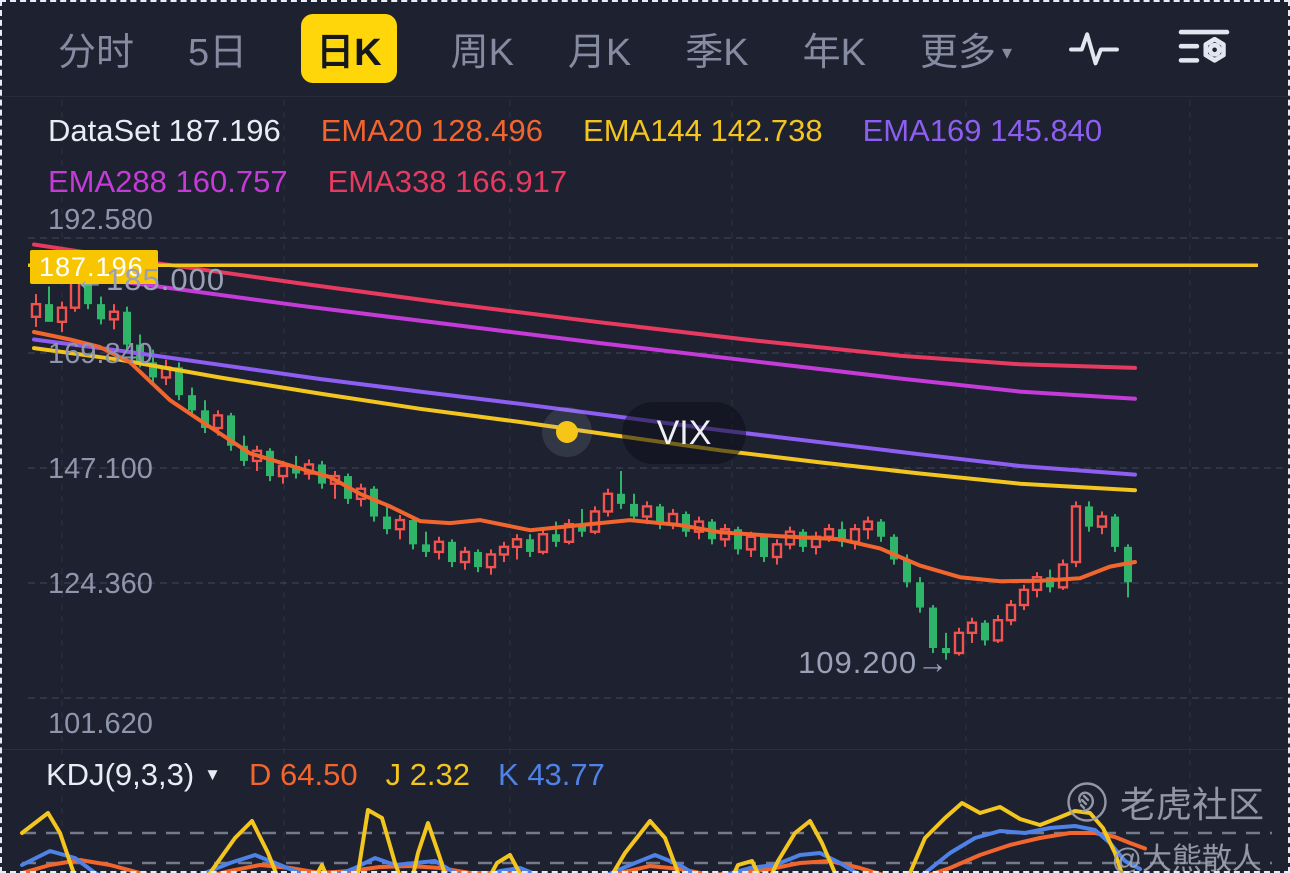  What do you see at coordinates (599, 48) in the screenshot?
I see `tab-monthly: 月K` at bounding box center [599, 48].